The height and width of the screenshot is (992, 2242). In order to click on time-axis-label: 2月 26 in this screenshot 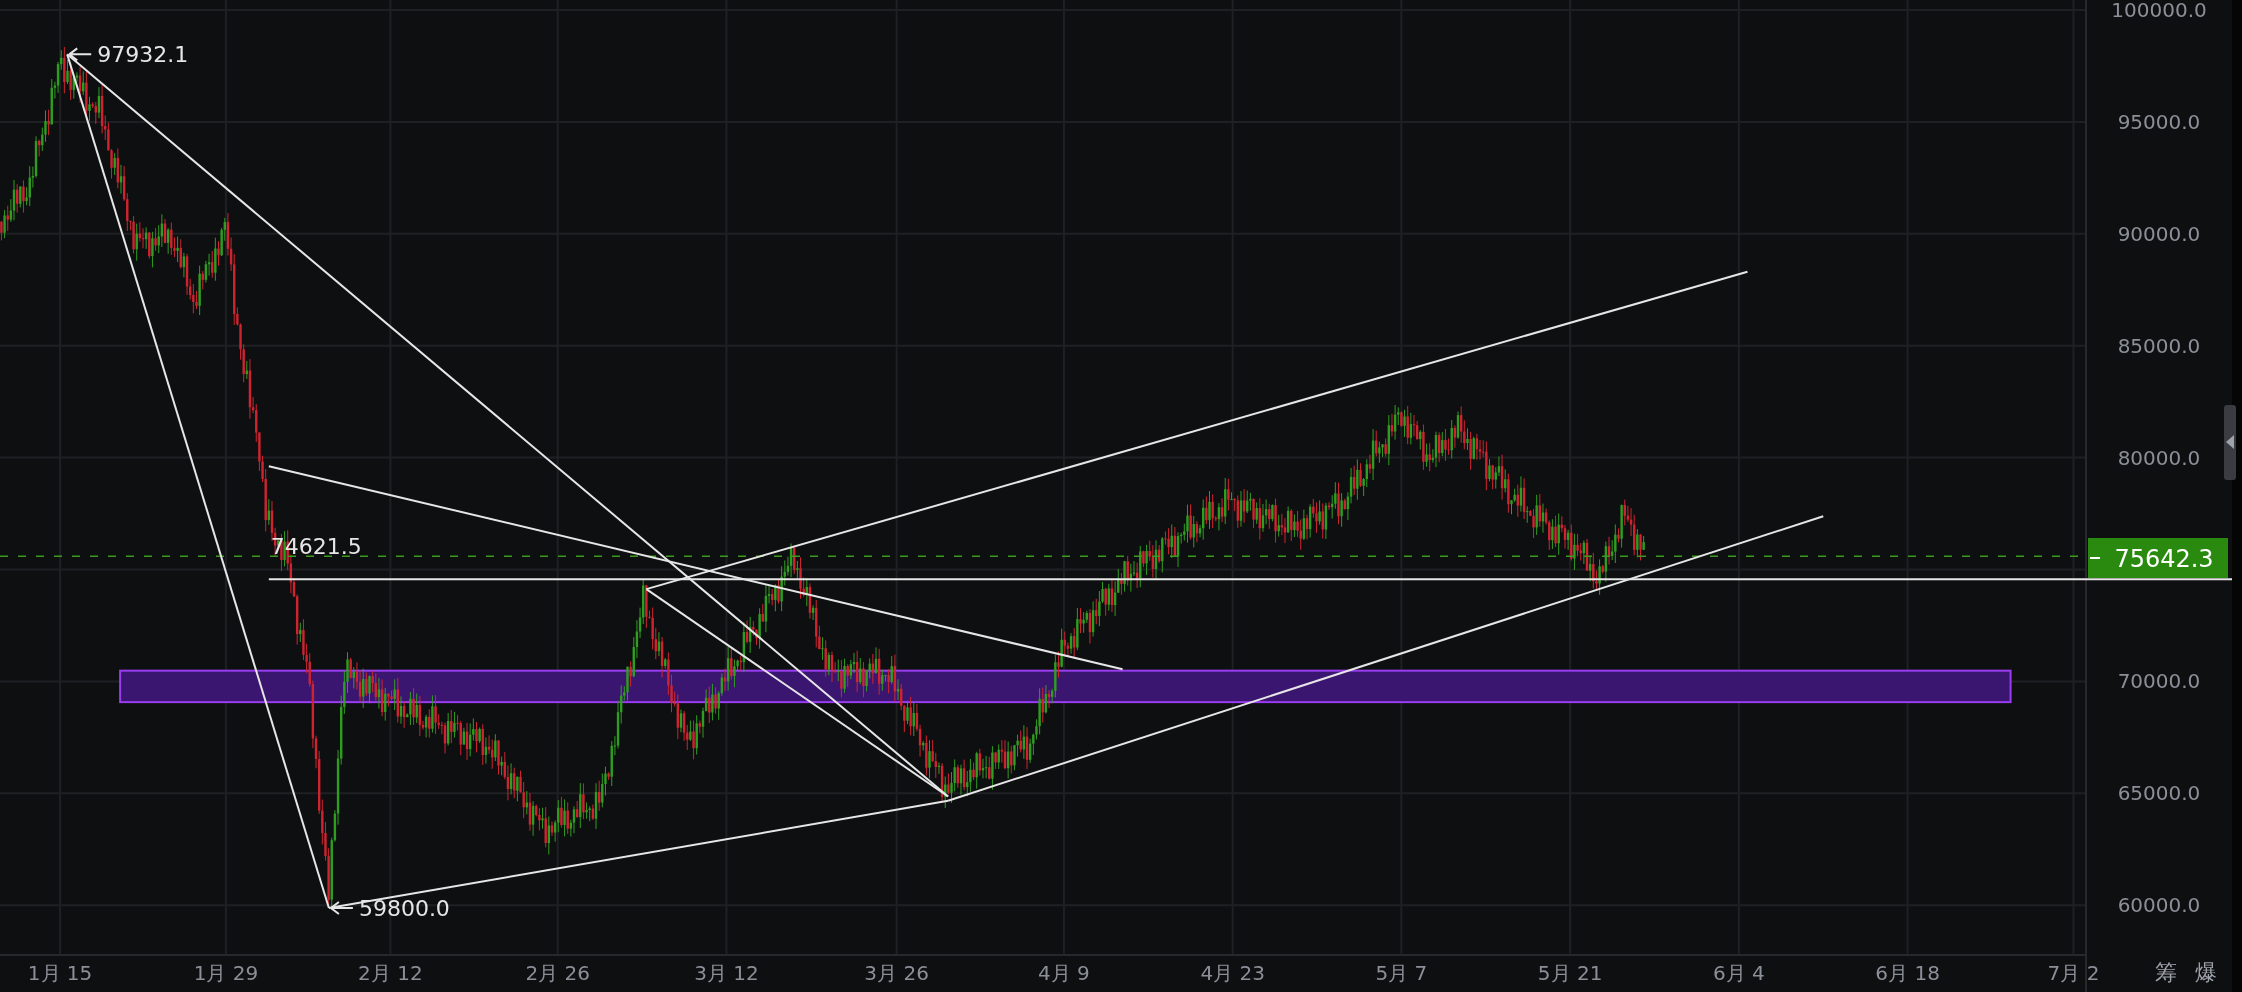, I will do `click(557, 973)`.